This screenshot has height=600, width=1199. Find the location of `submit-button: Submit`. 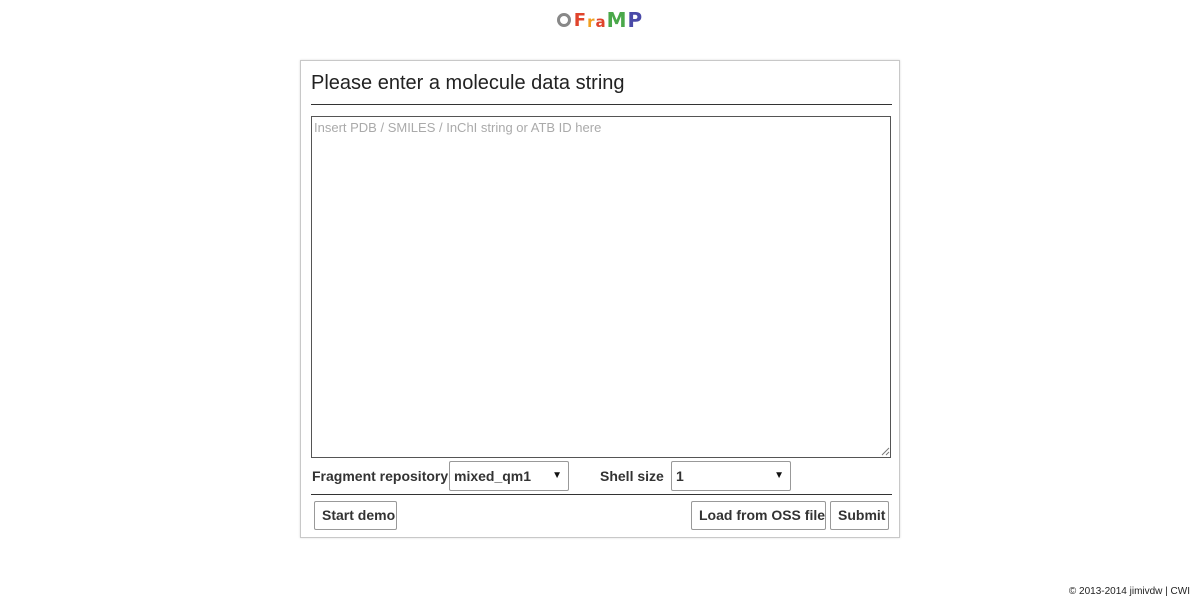

submit-button: Submit is located at coordinates (859, 515).